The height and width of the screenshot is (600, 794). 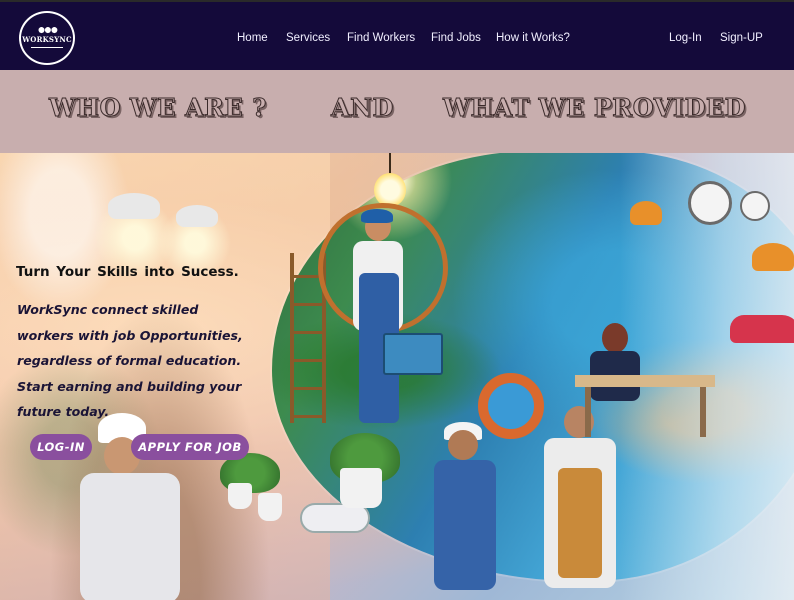 What do you see at coordinates (413, 354) in the screenshot?
I see `toolbox-illustration` at bounding box center [413, 354].